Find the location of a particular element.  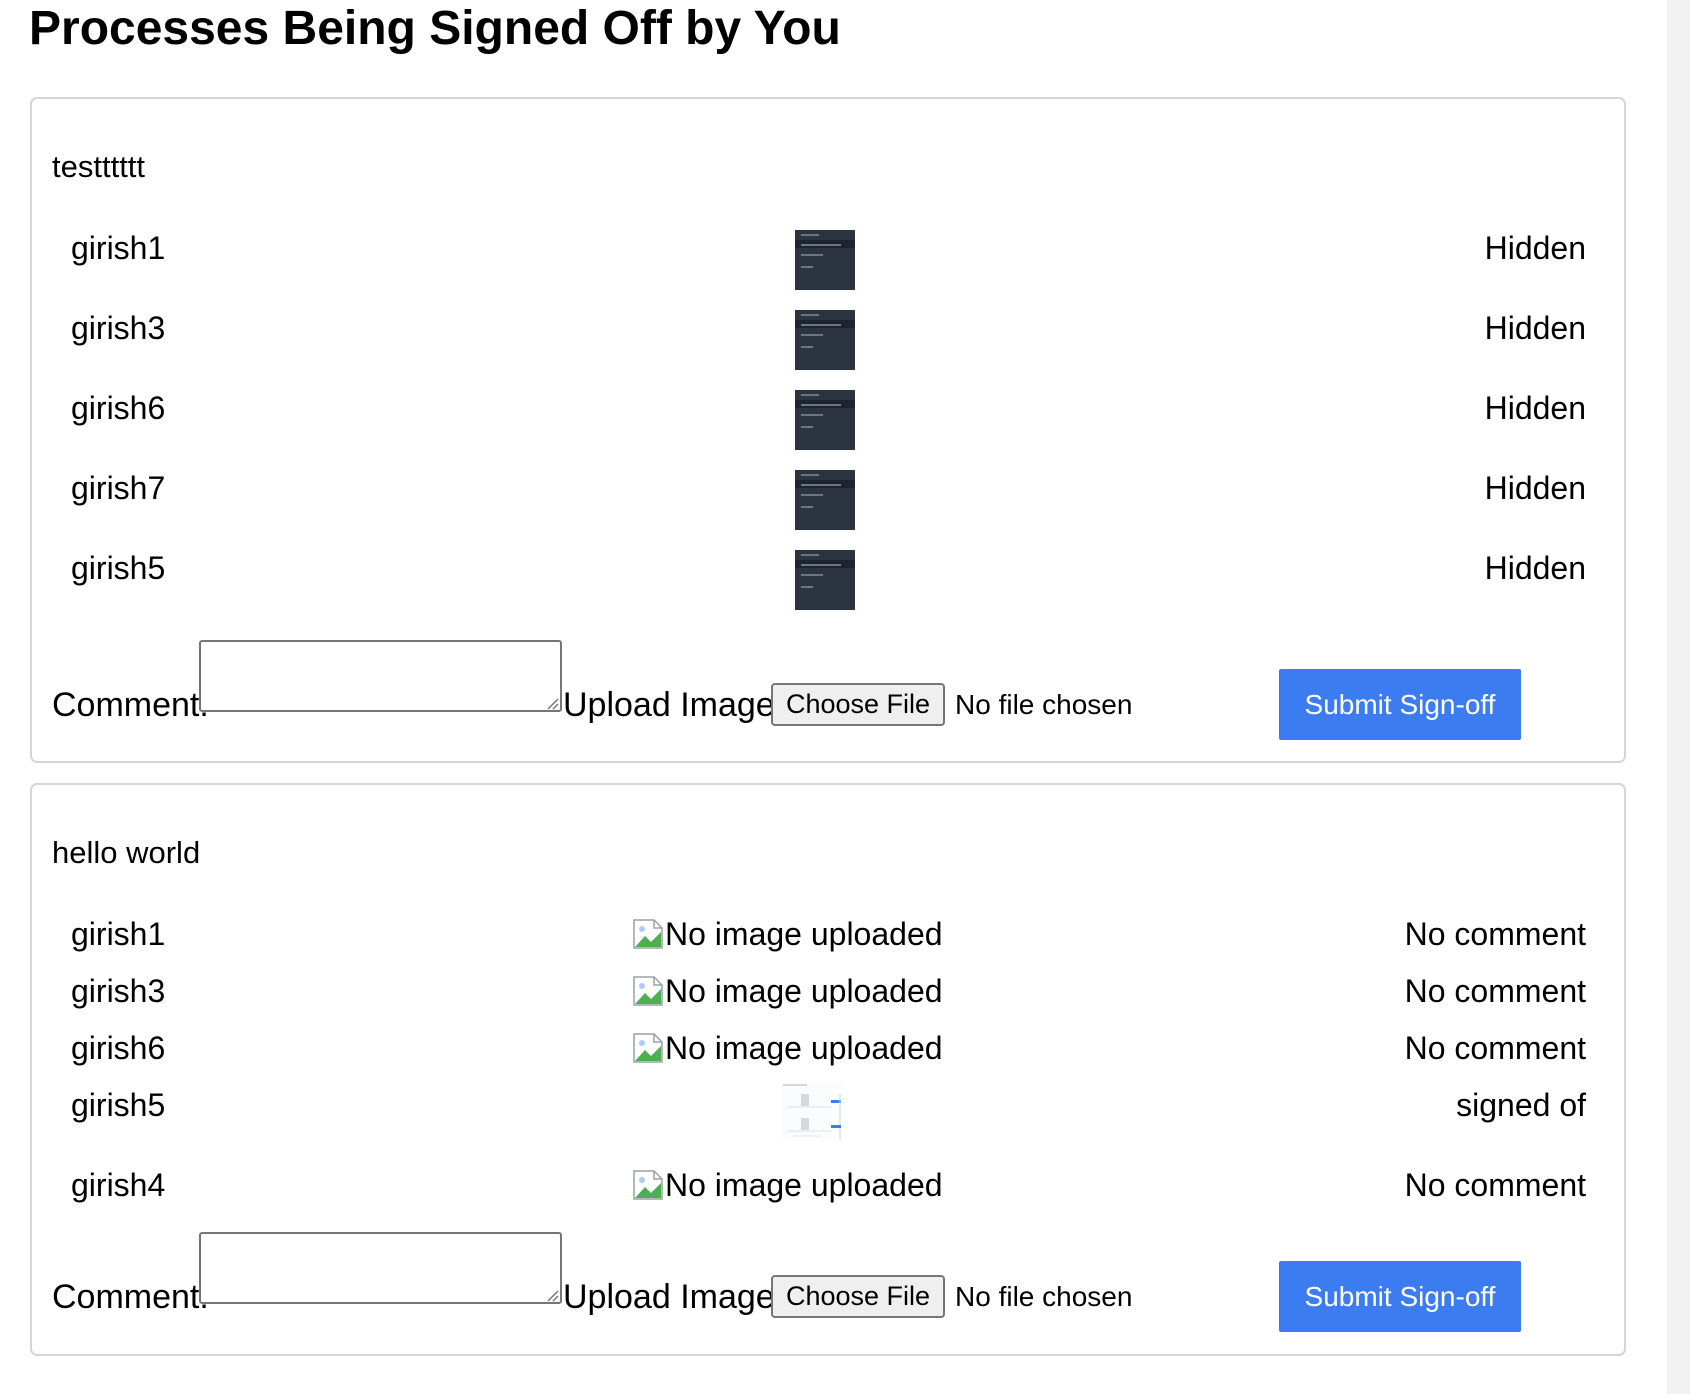

signer-row: girish4 No image uploaded No comment is located at coordinates (828, 1187).